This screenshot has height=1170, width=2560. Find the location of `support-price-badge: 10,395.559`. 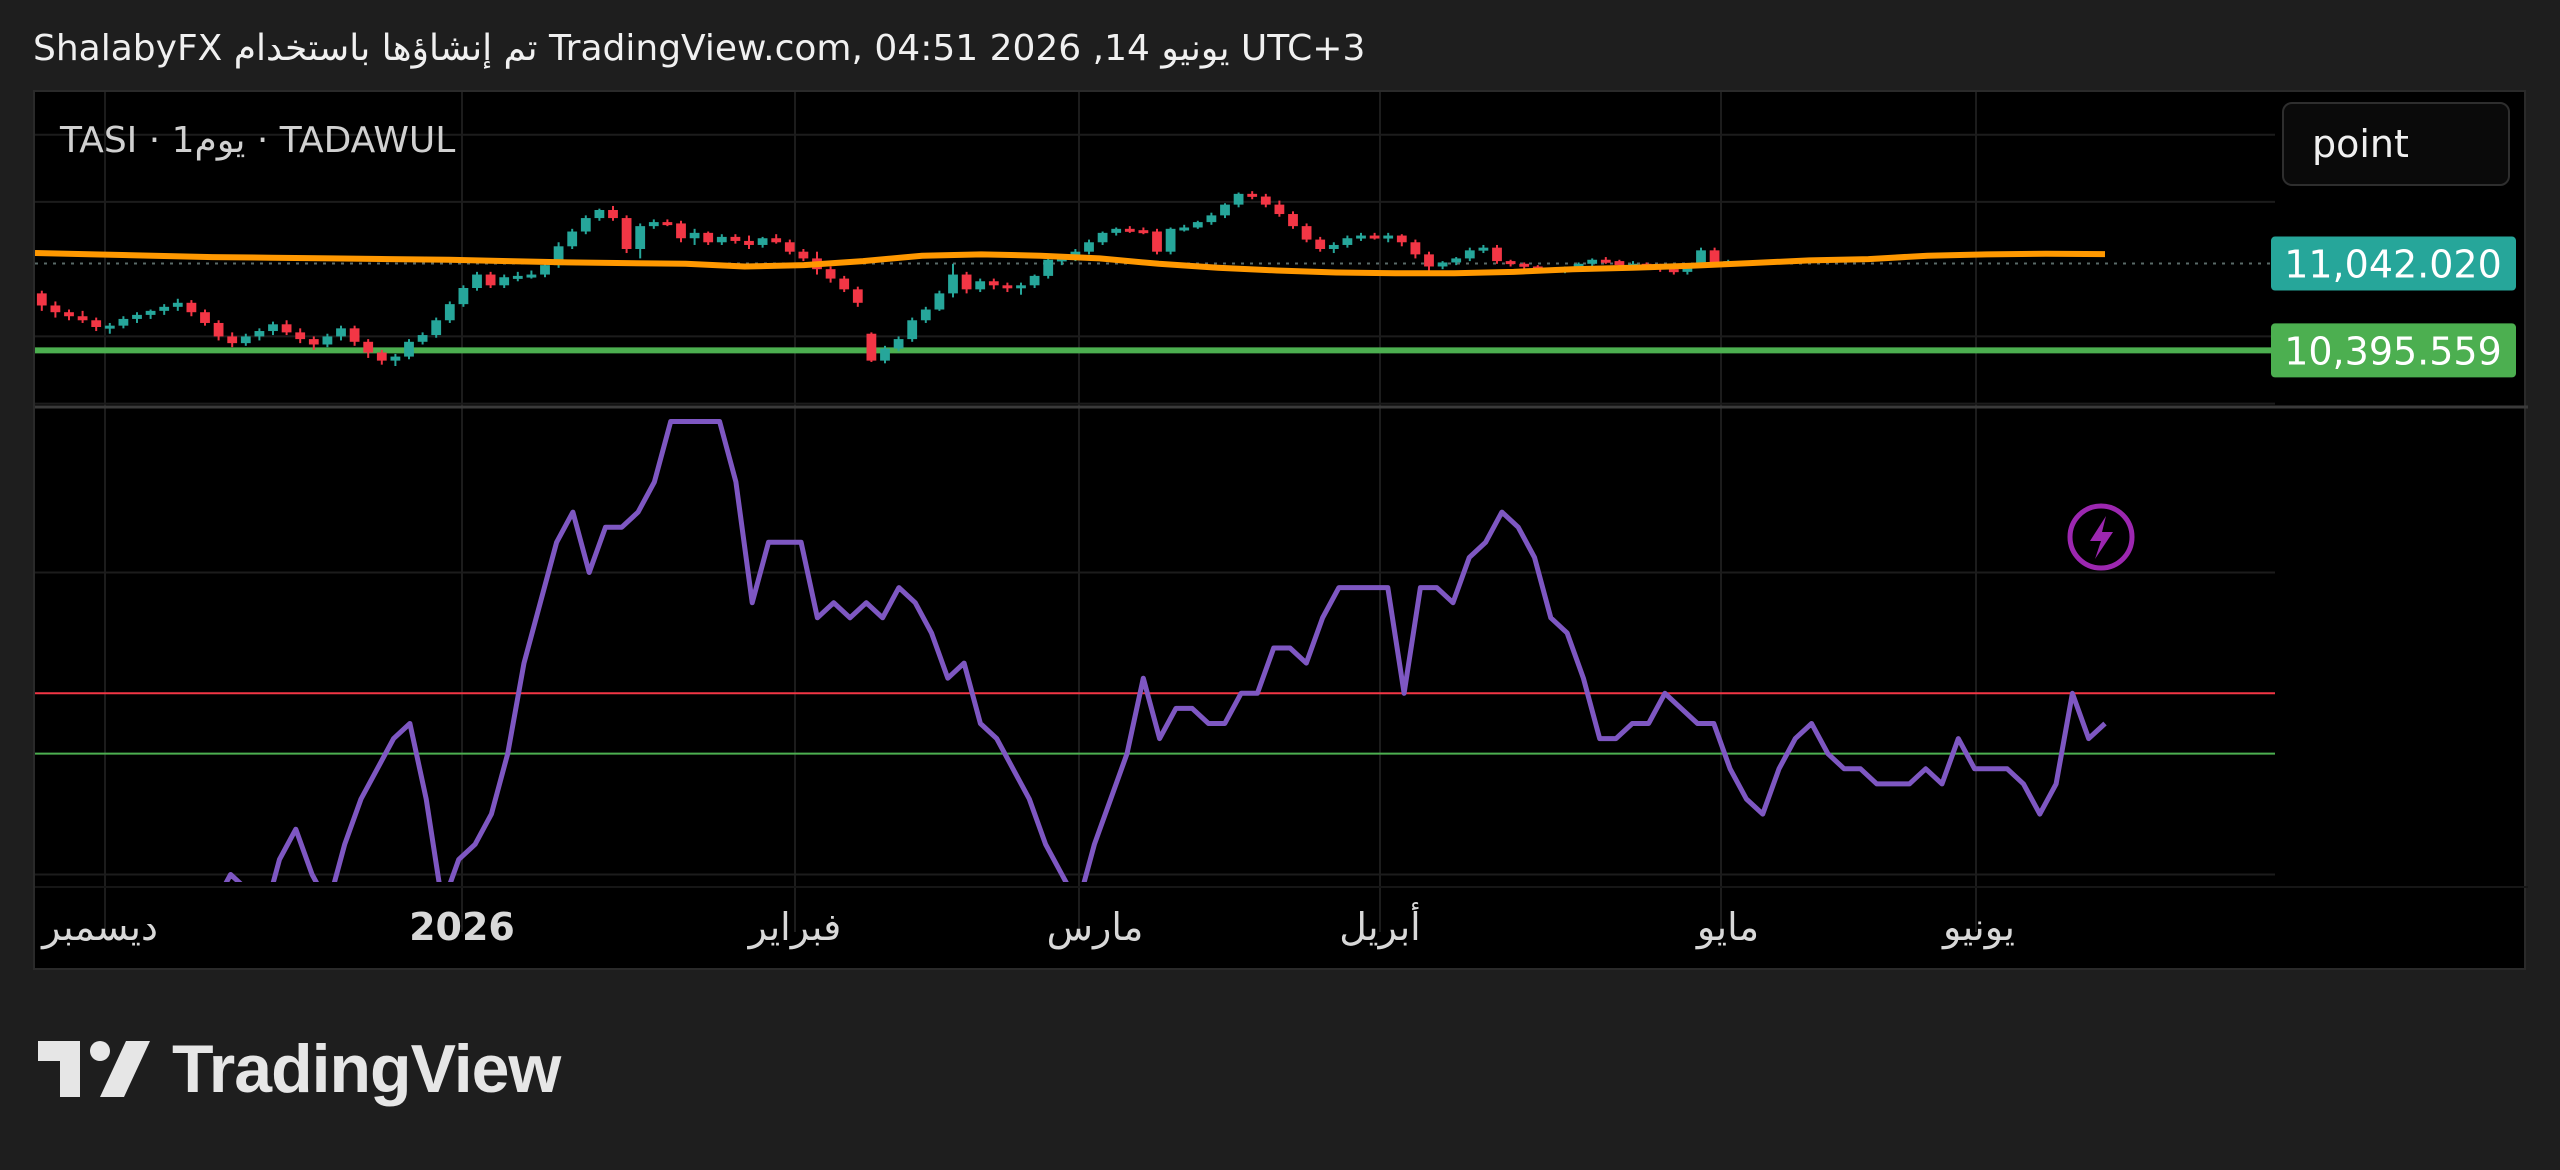

support-price-badge: 10,395.559 is located at coordinates (2393, 351).